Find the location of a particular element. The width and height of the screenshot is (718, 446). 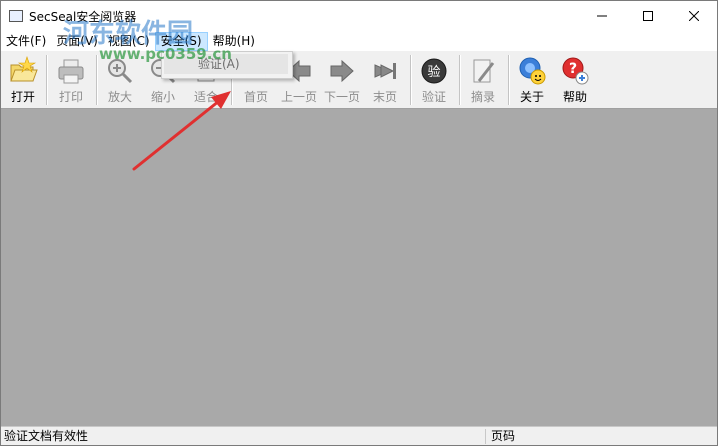

minimize-icon is located at coordinates (602, 16).